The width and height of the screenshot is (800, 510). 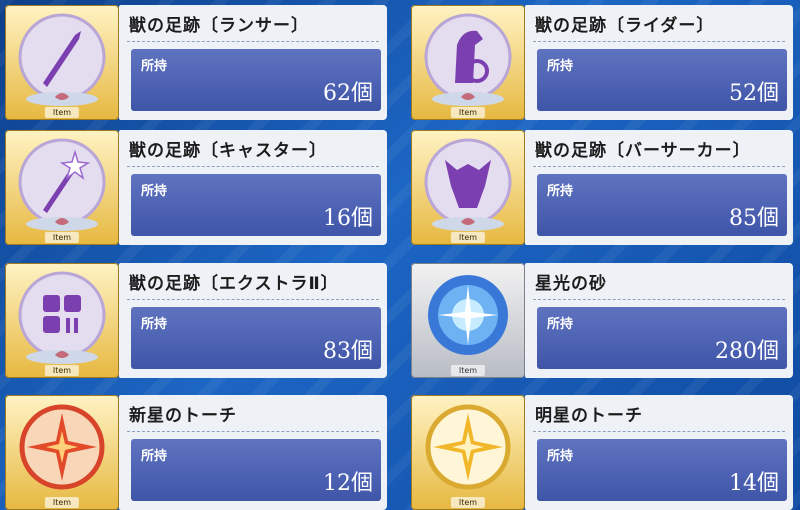 I want to click on item-info-panel: 星光の砂 所持 280個, so click(x=659, y=320).